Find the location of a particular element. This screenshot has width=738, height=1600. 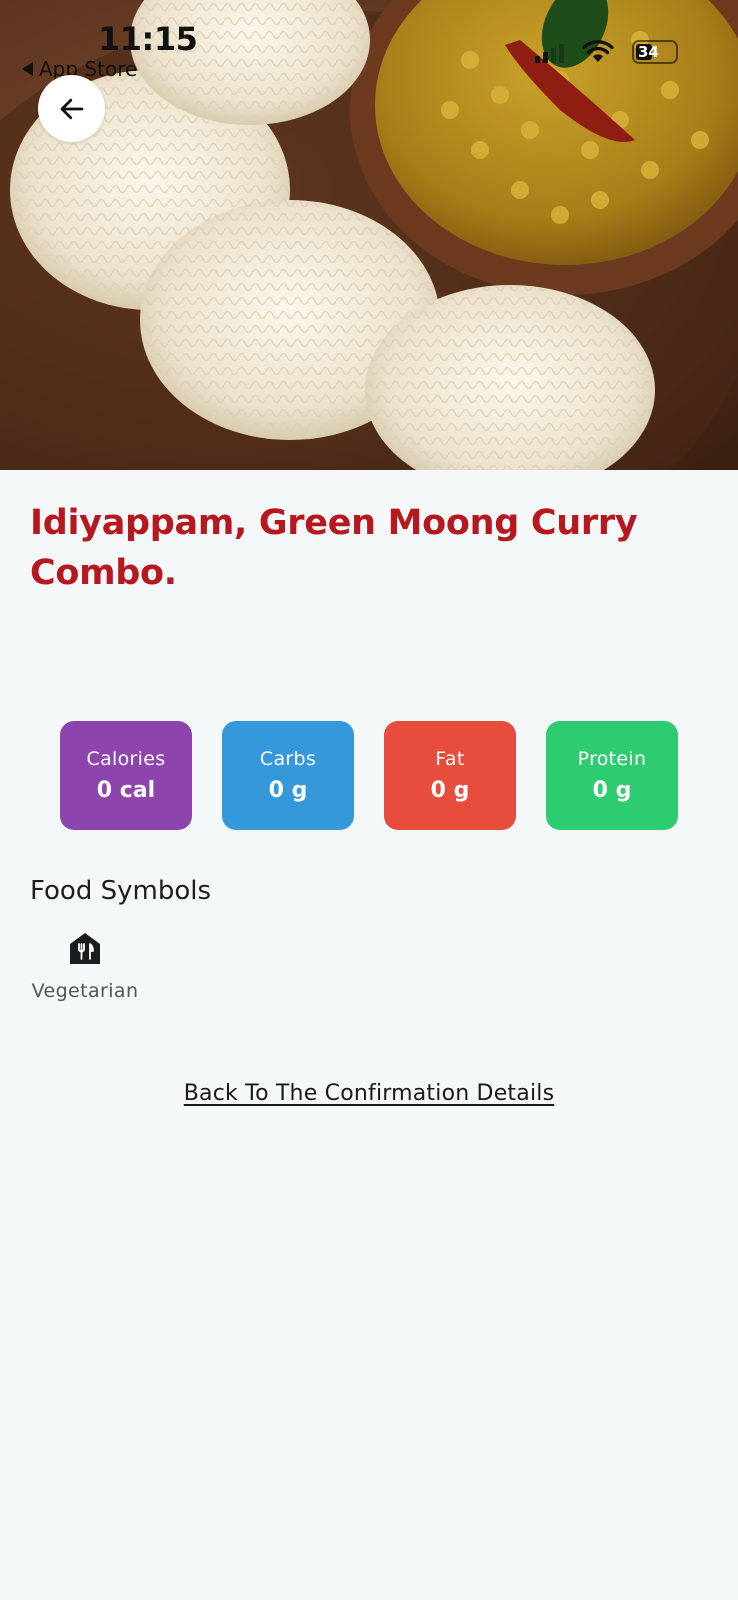

cellular-signal-icon is located at coordinates (549, 52).